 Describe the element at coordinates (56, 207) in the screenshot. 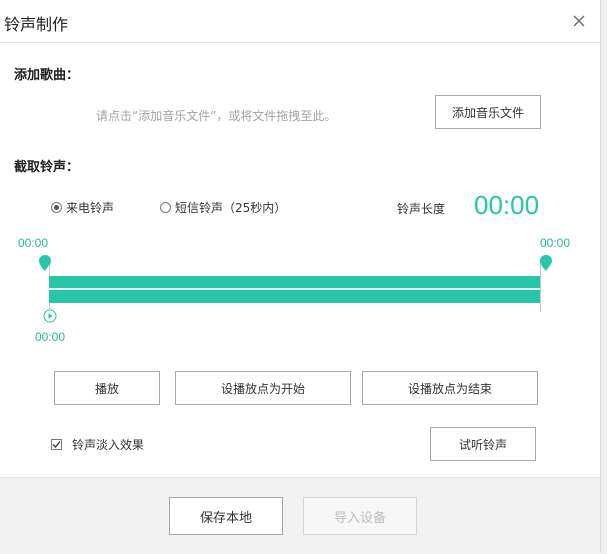

I see `radio-call-indicator` at that location.